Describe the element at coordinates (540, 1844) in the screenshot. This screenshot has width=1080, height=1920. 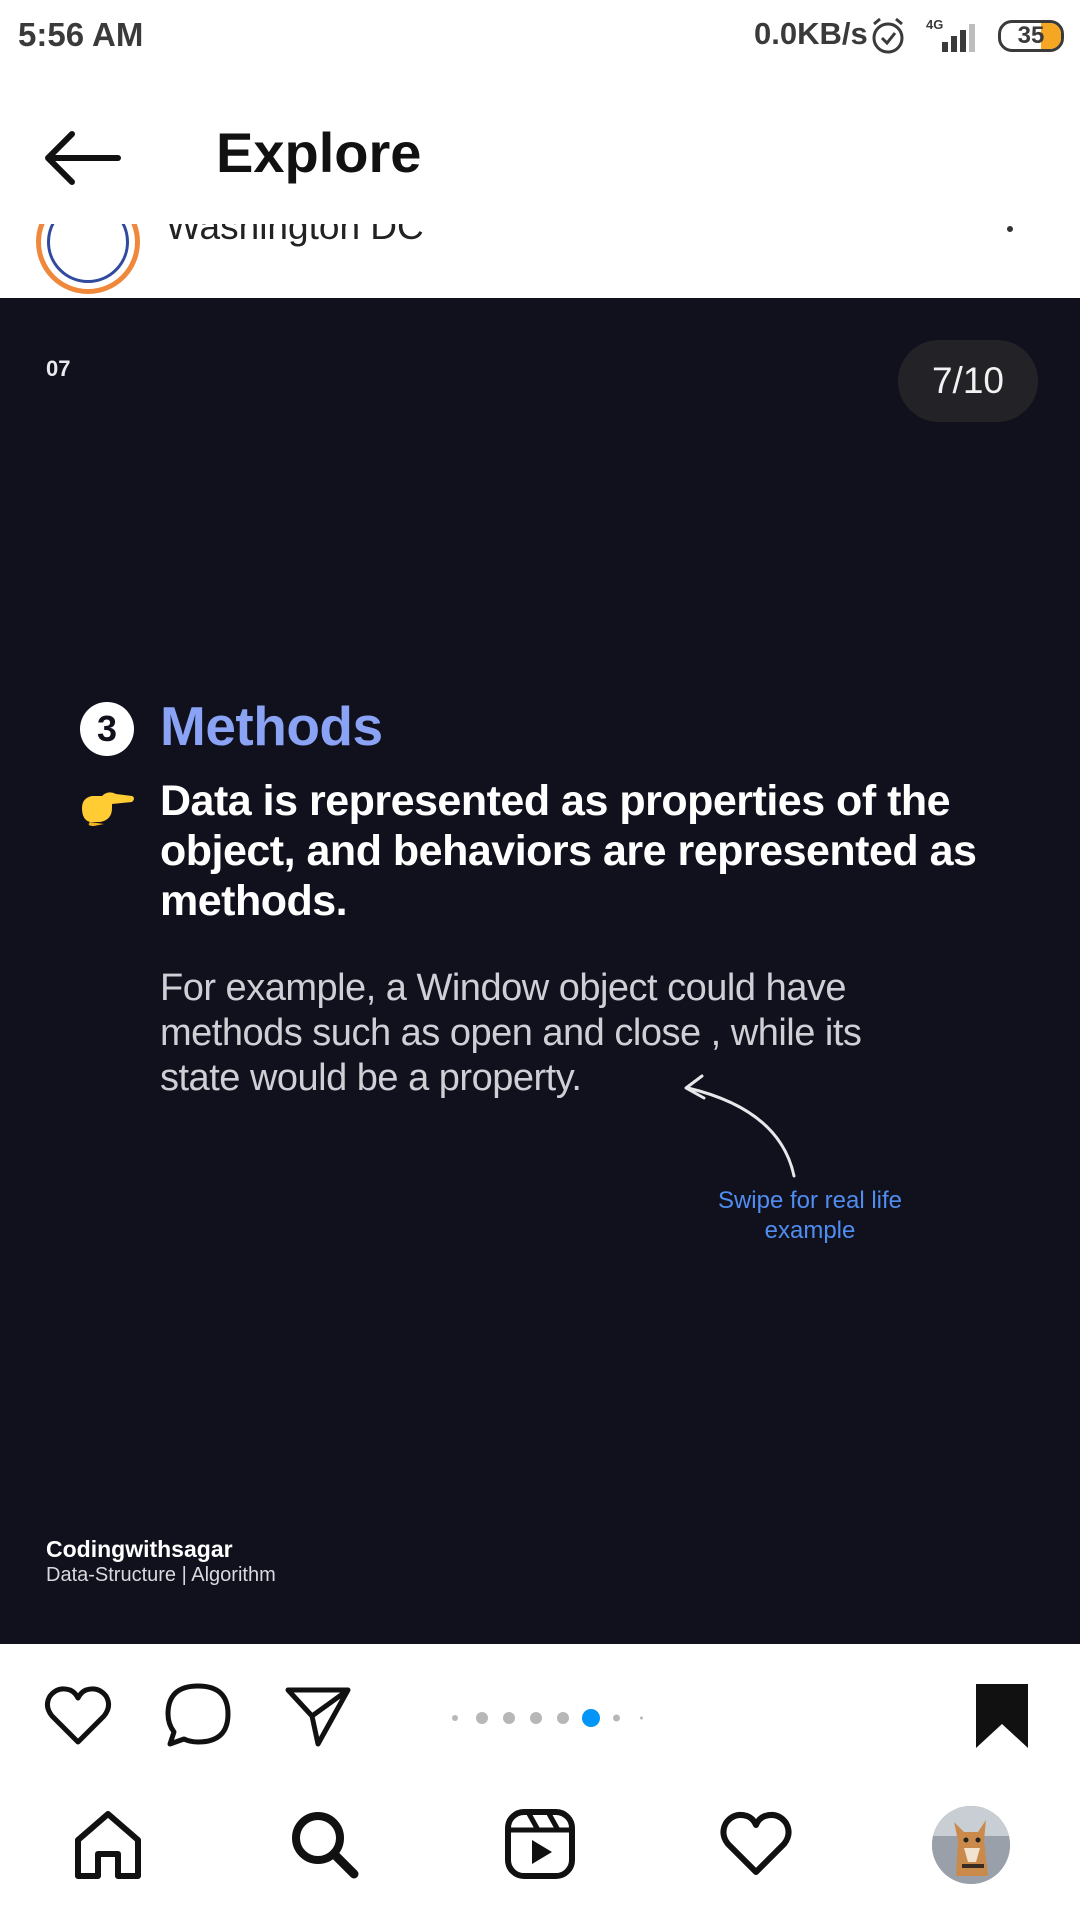
I see `reels-icon` at that location.